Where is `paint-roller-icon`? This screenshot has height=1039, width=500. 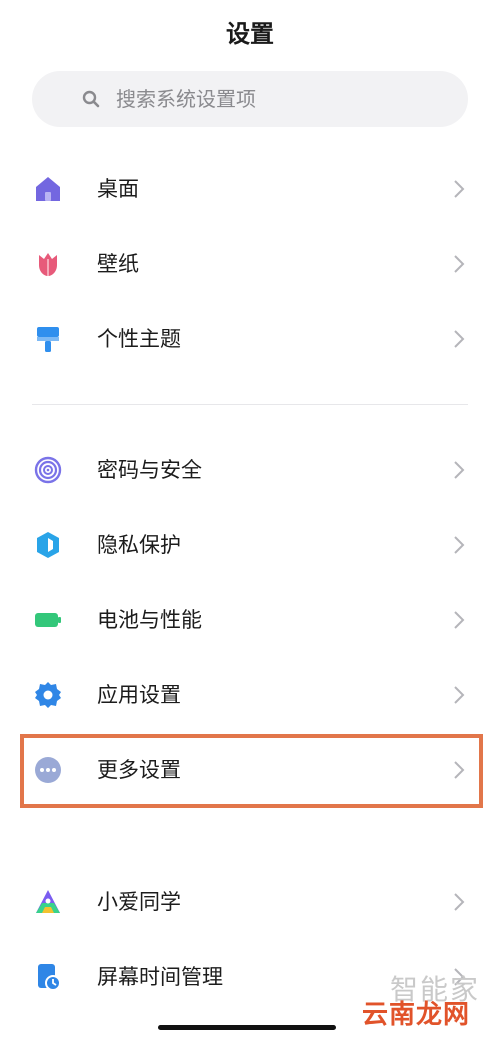 paint-roller-icon is located at coordinates (48, 339).